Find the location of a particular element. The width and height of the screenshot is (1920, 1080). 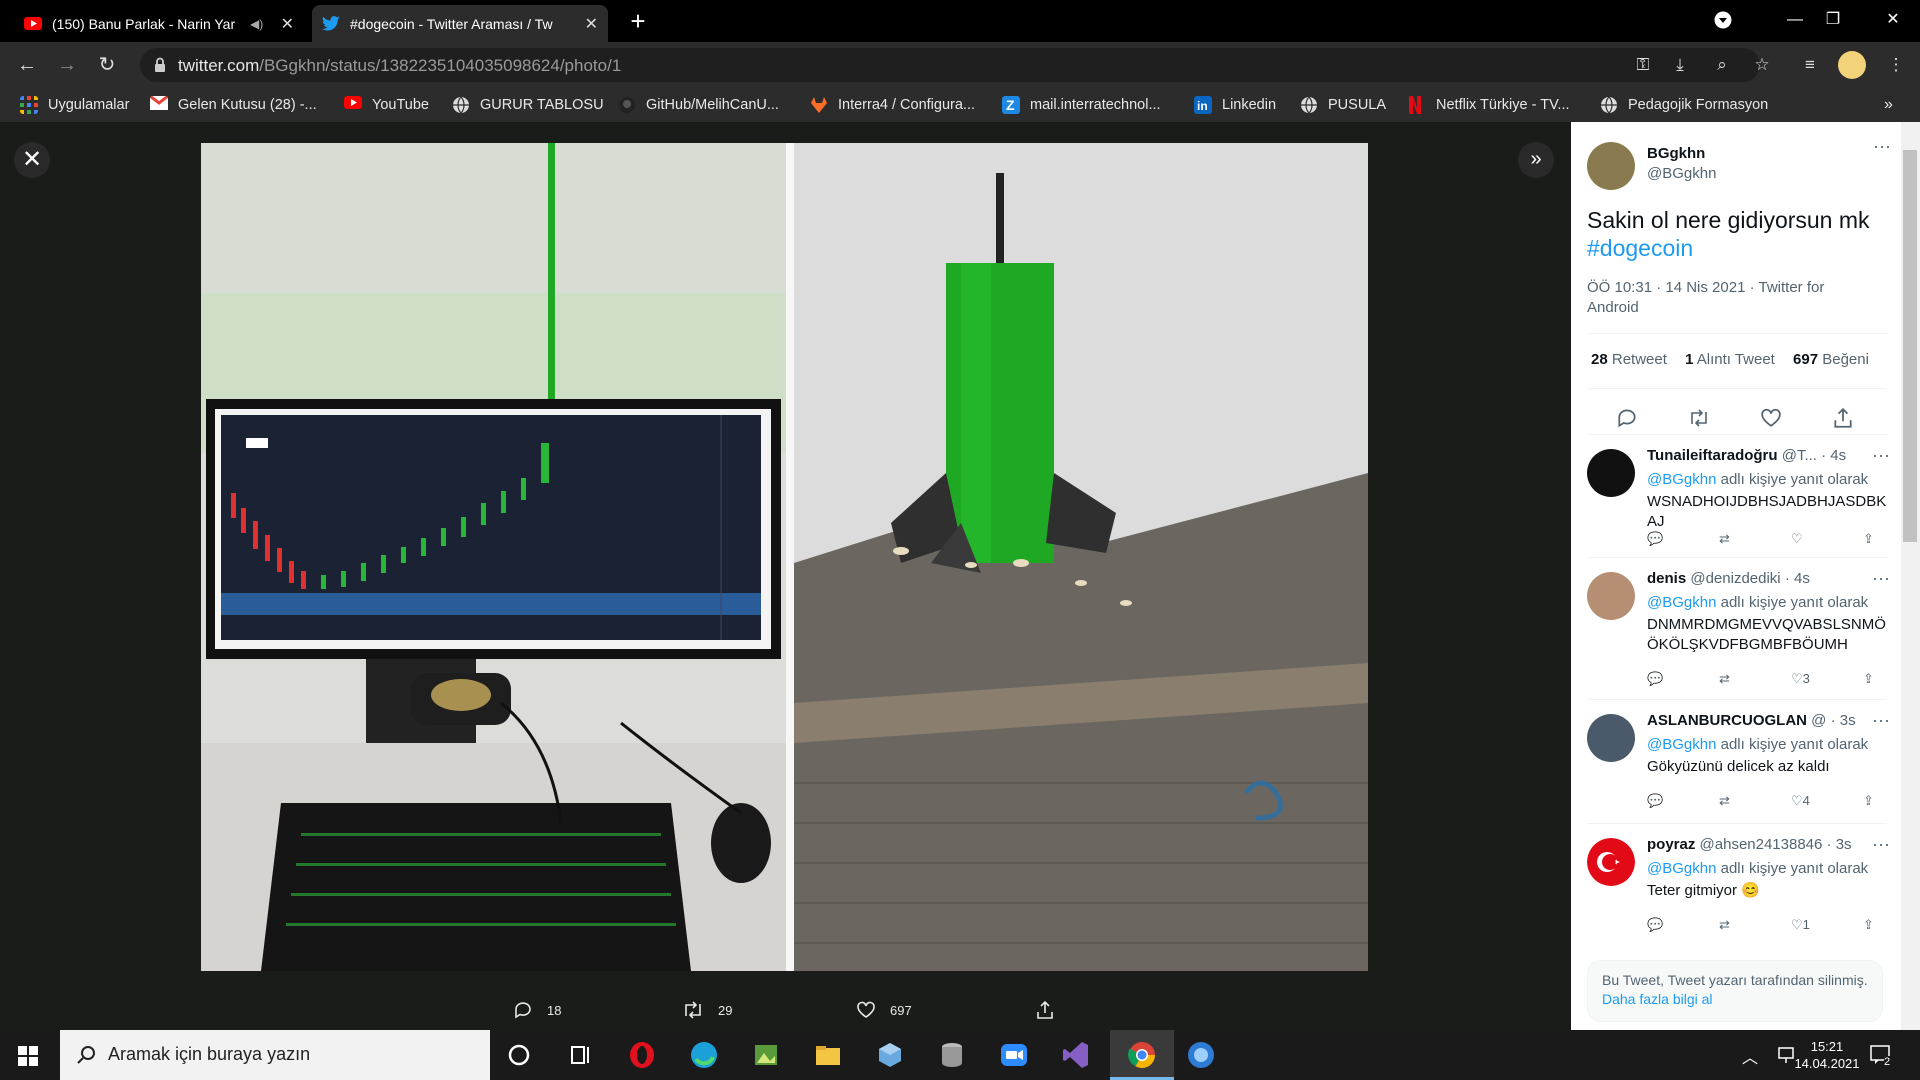

clock: 15:21 14.04.2021 is located at coordinates (1827, 1055).